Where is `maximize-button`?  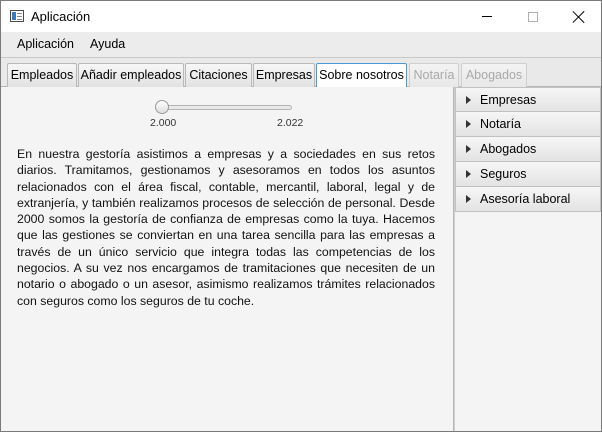 maximize-button is located at coordinates (533, 16).